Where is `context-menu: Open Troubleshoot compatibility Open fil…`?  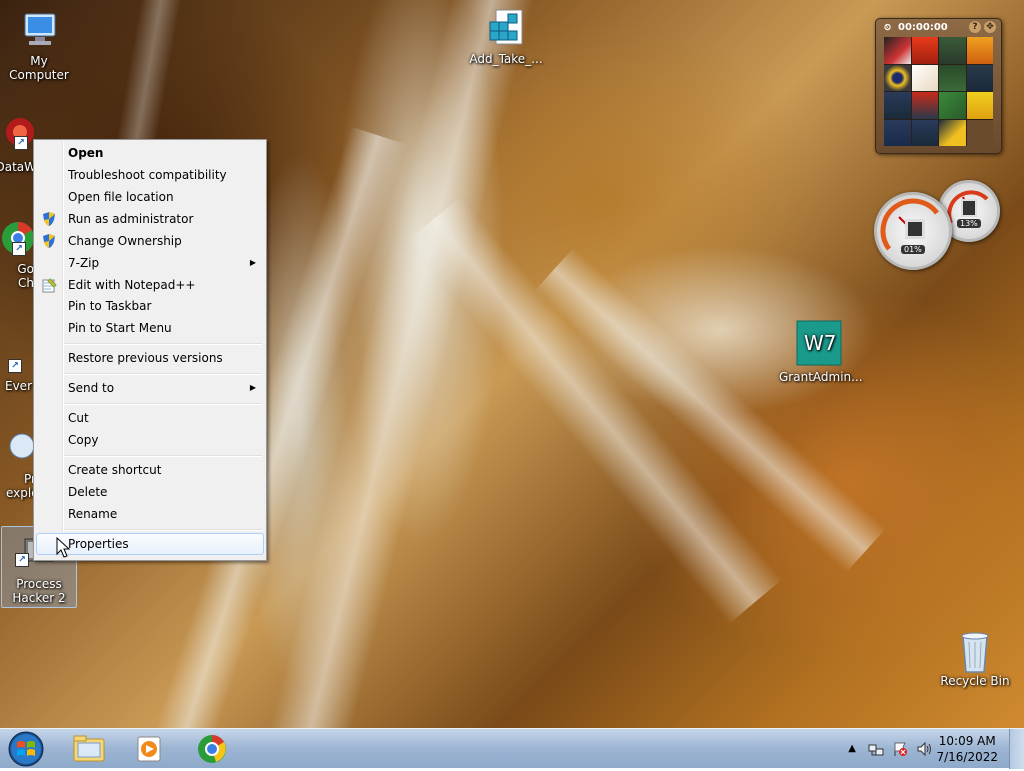 context-menu: Open Troubleshoot compatibility Open fil… is located at coordinates (150, 350).